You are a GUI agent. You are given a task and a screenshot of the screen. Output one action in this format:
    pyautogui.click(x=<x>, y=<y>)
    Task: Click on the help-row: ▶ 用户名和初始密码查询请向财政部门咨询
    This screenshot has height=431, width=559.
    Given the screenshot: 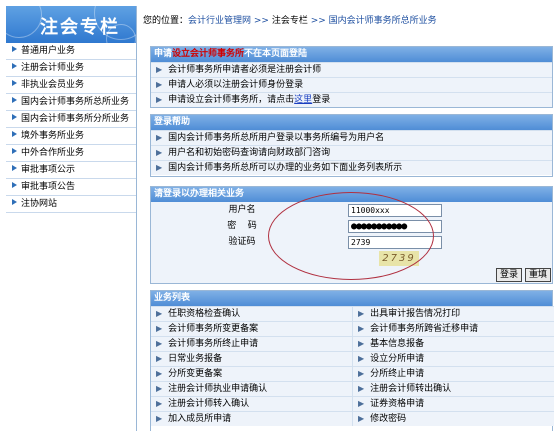 What is the action you would take?
    pyautogui.click(x=351, y=152)
    